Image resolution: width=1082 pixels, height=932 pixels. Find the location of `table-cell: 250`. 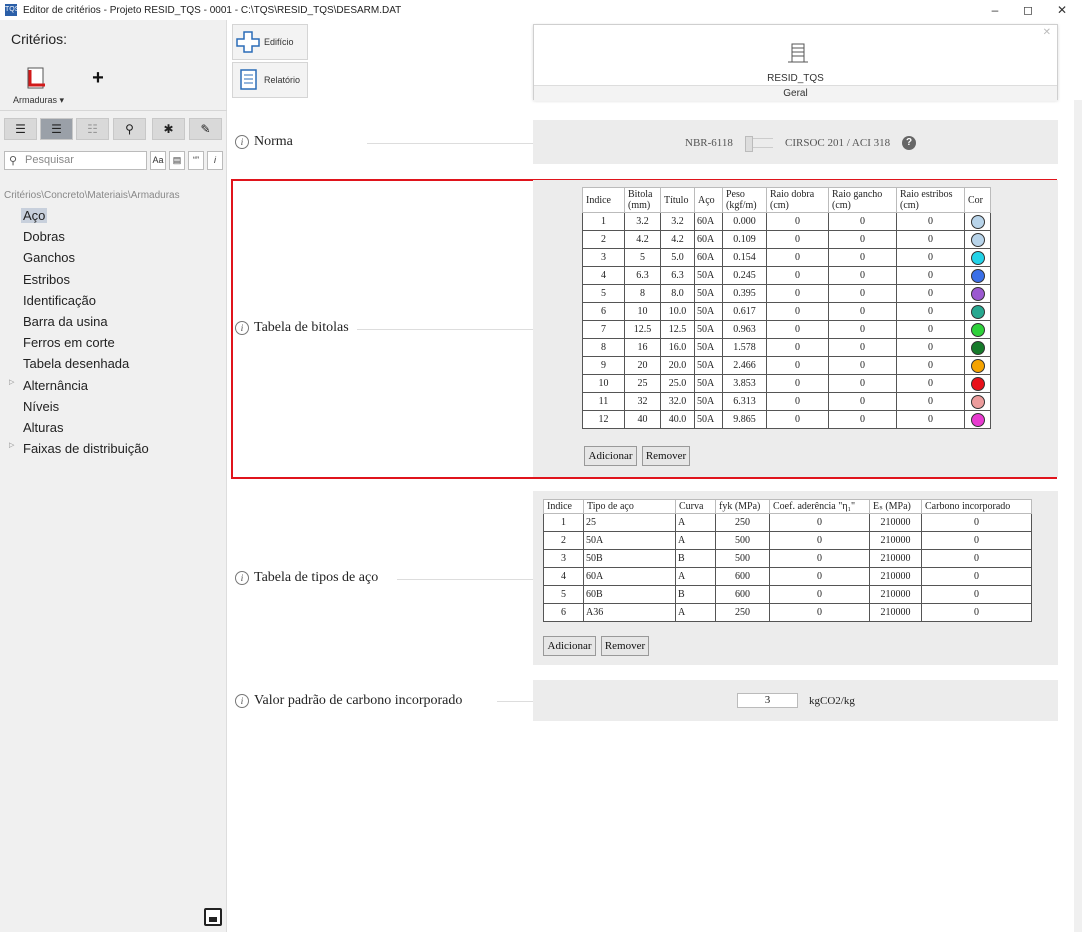

table-cell: 250 is located at coordinates (742, 612).